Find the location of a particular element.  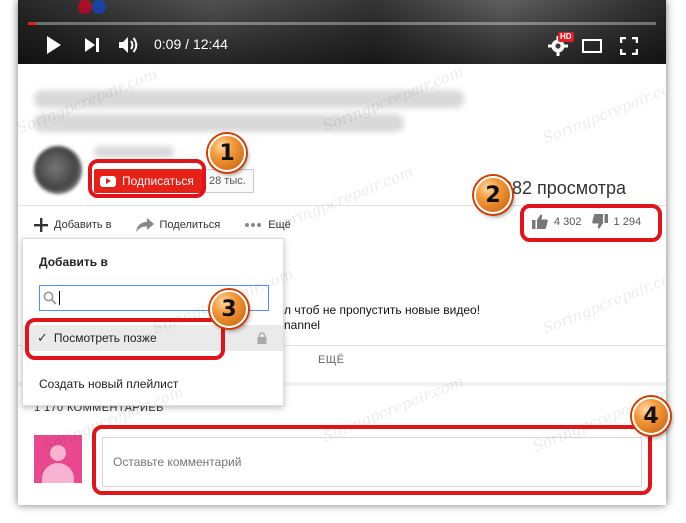

user-avatar is located at coordinates (58, 459).